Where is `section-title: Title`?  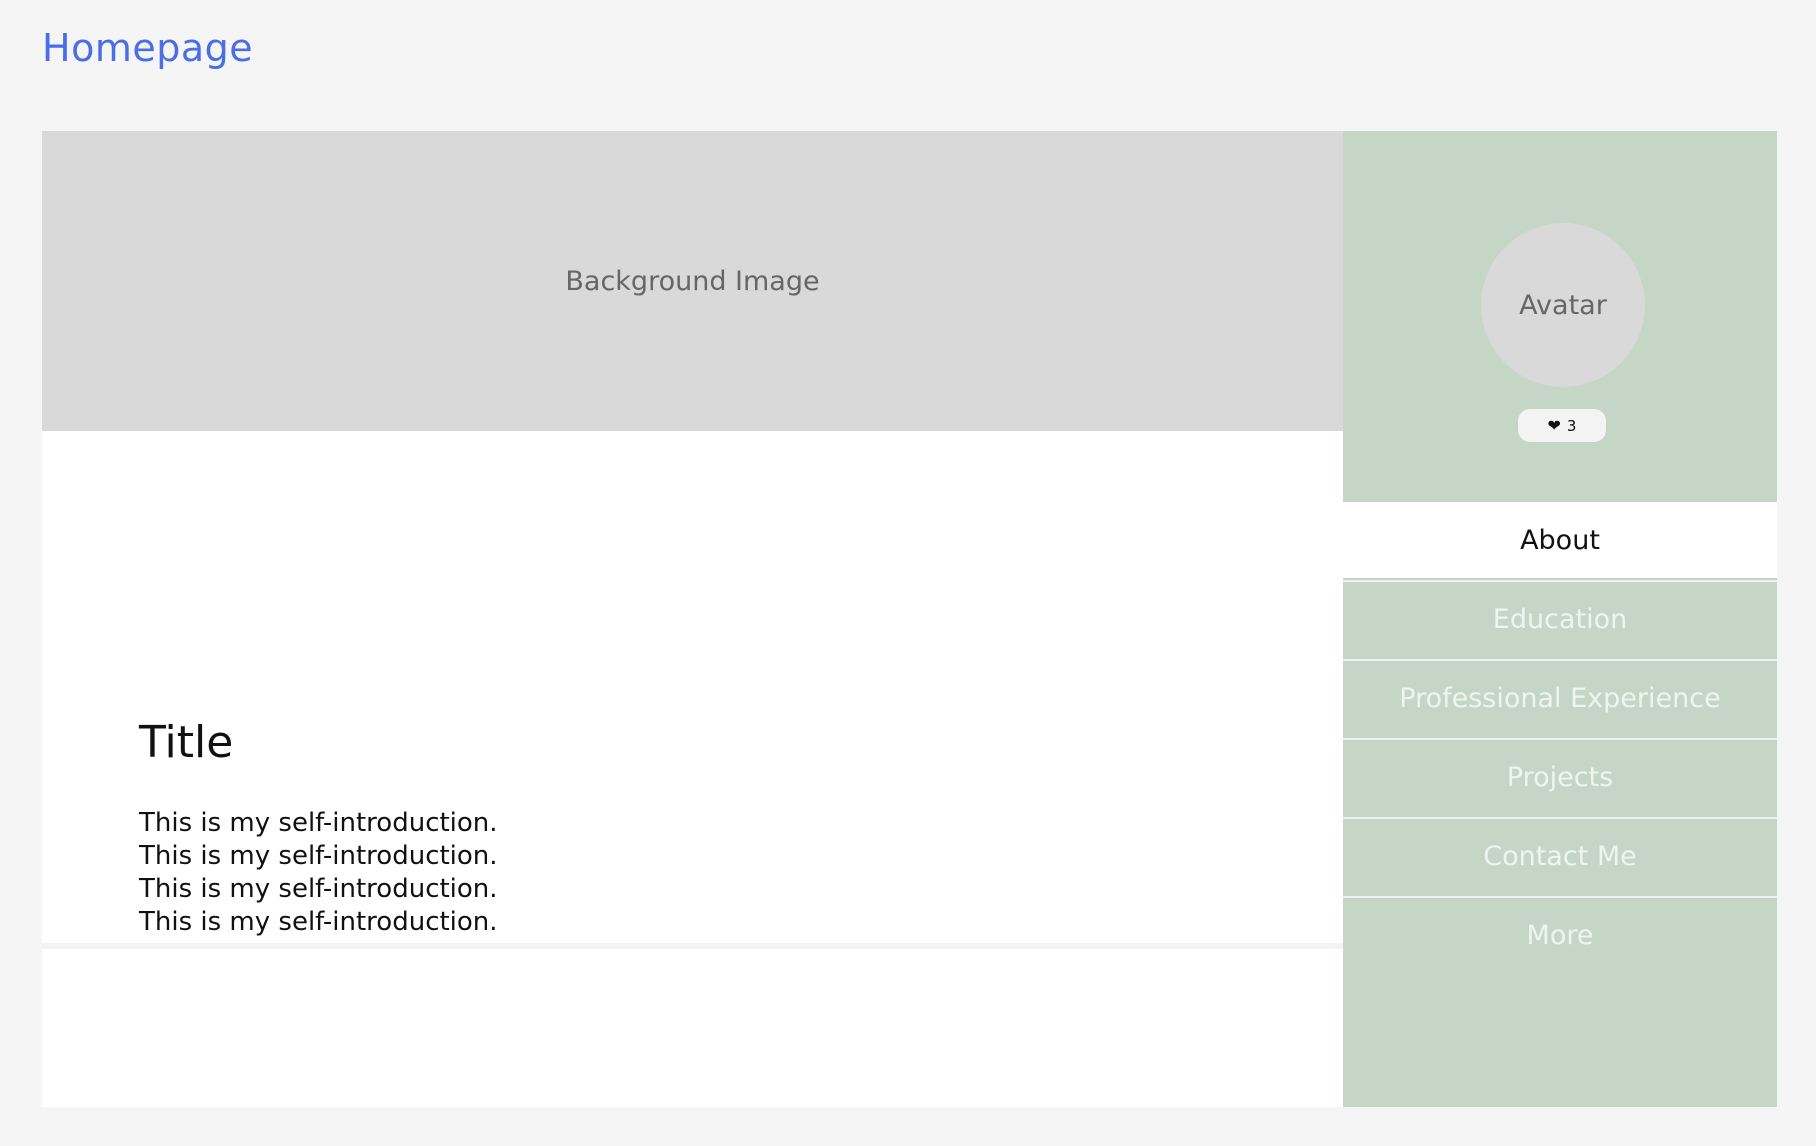
section-title: Title is located at coordinates (186, 742).